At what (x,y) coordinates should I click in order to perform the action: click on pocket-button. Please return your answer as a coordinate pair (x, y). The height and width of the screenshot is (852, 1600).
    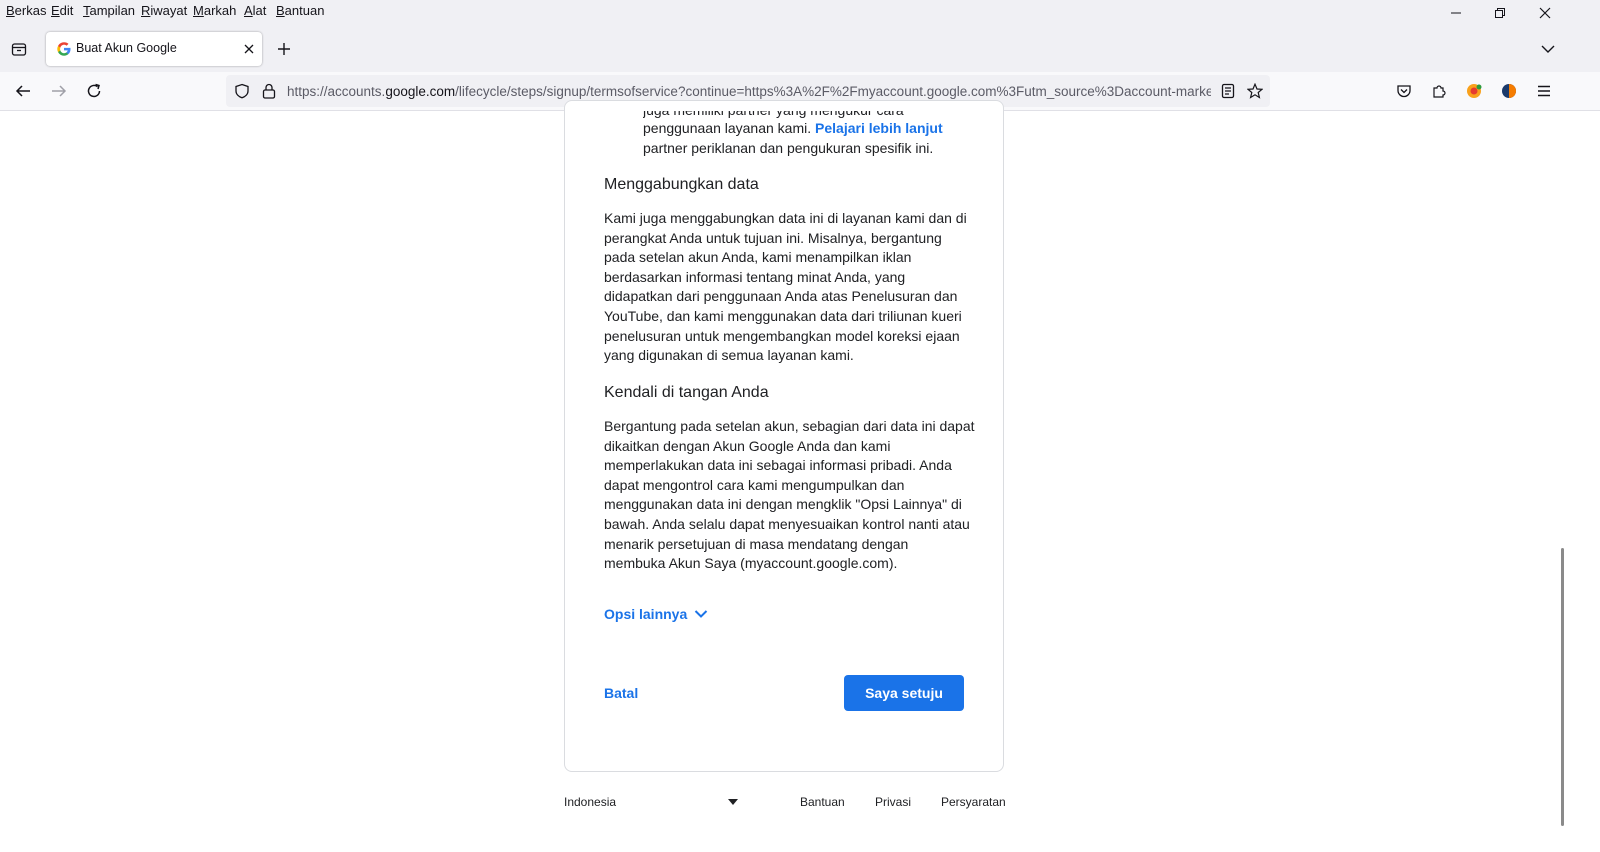
    Looking at the image, I should click on (1404, 91).